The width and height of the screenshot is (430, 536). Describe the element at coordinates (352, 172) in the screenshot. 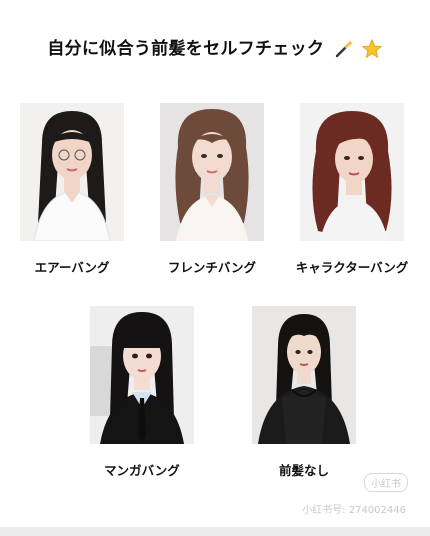

I see `portrait-photo-character-bang` at that location.